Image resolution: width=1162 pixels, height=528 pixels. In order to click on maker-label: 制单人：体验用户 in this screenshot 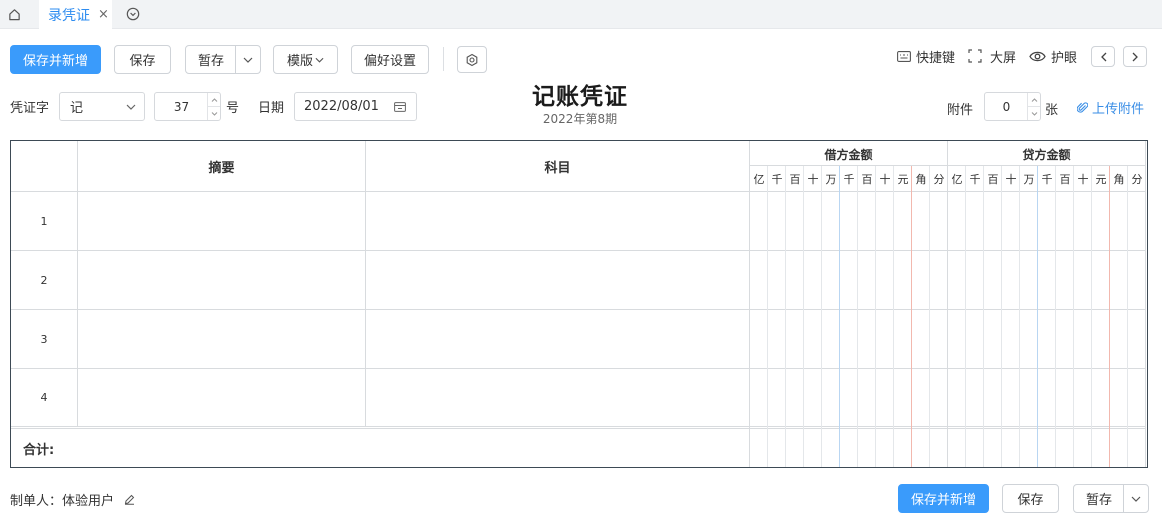, I will do `click(62, 501)`.